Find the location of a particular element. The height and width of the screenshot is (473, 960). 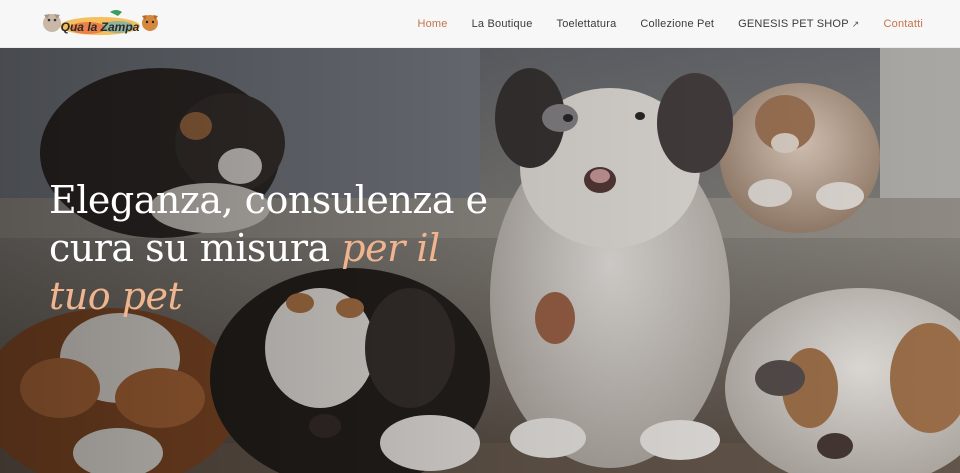

nav-item-genesis-label: GENESIS PET SHOP is located at coordinates (793, 24).